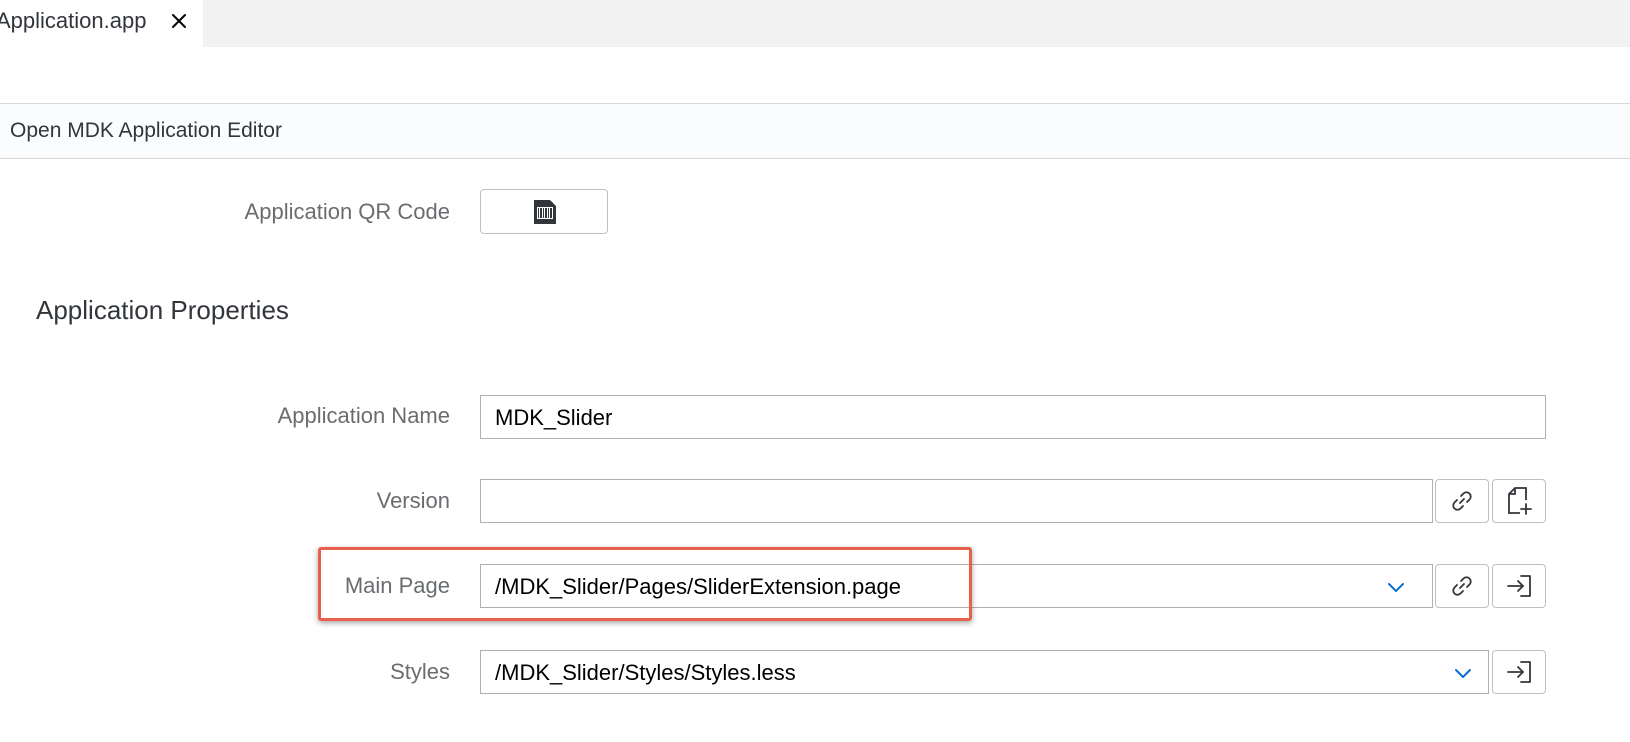  What do you see at coordinates (815, 158) in the screenshot?
I see `divider` at bounding box center [815, 158].